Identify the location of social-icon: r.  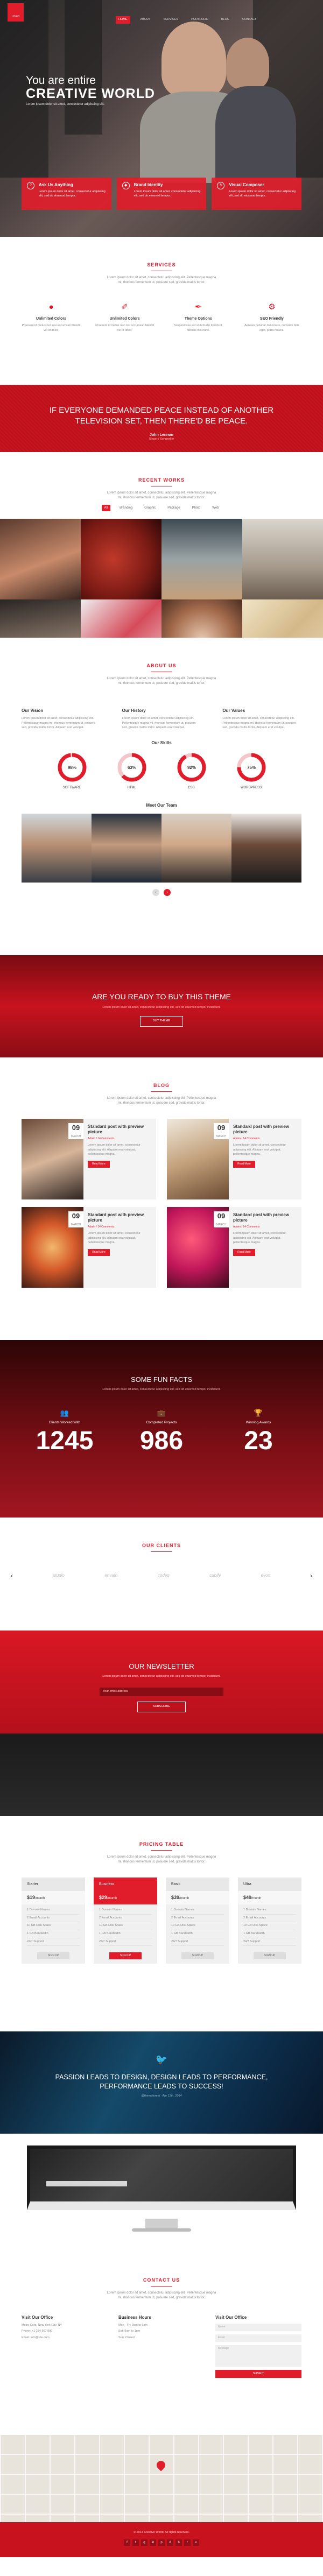
(187, 2542).